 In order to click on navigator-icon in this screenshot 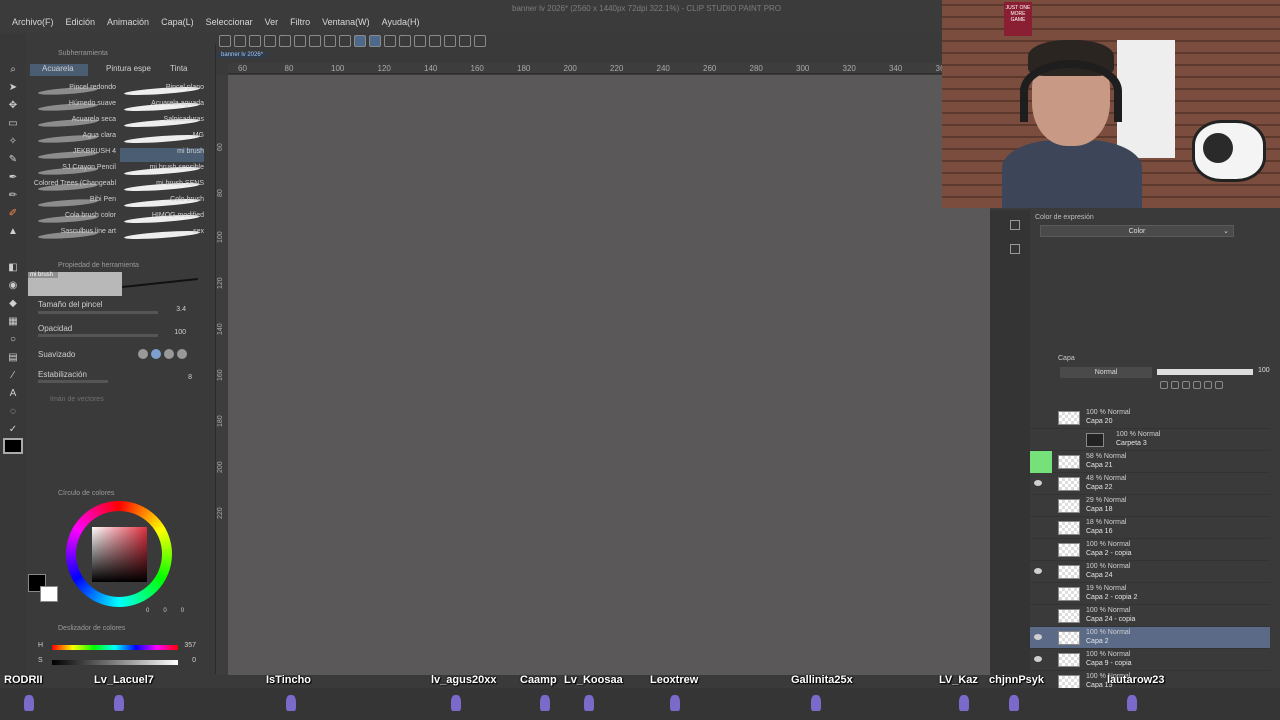, I will do `click(1015, 225)`.